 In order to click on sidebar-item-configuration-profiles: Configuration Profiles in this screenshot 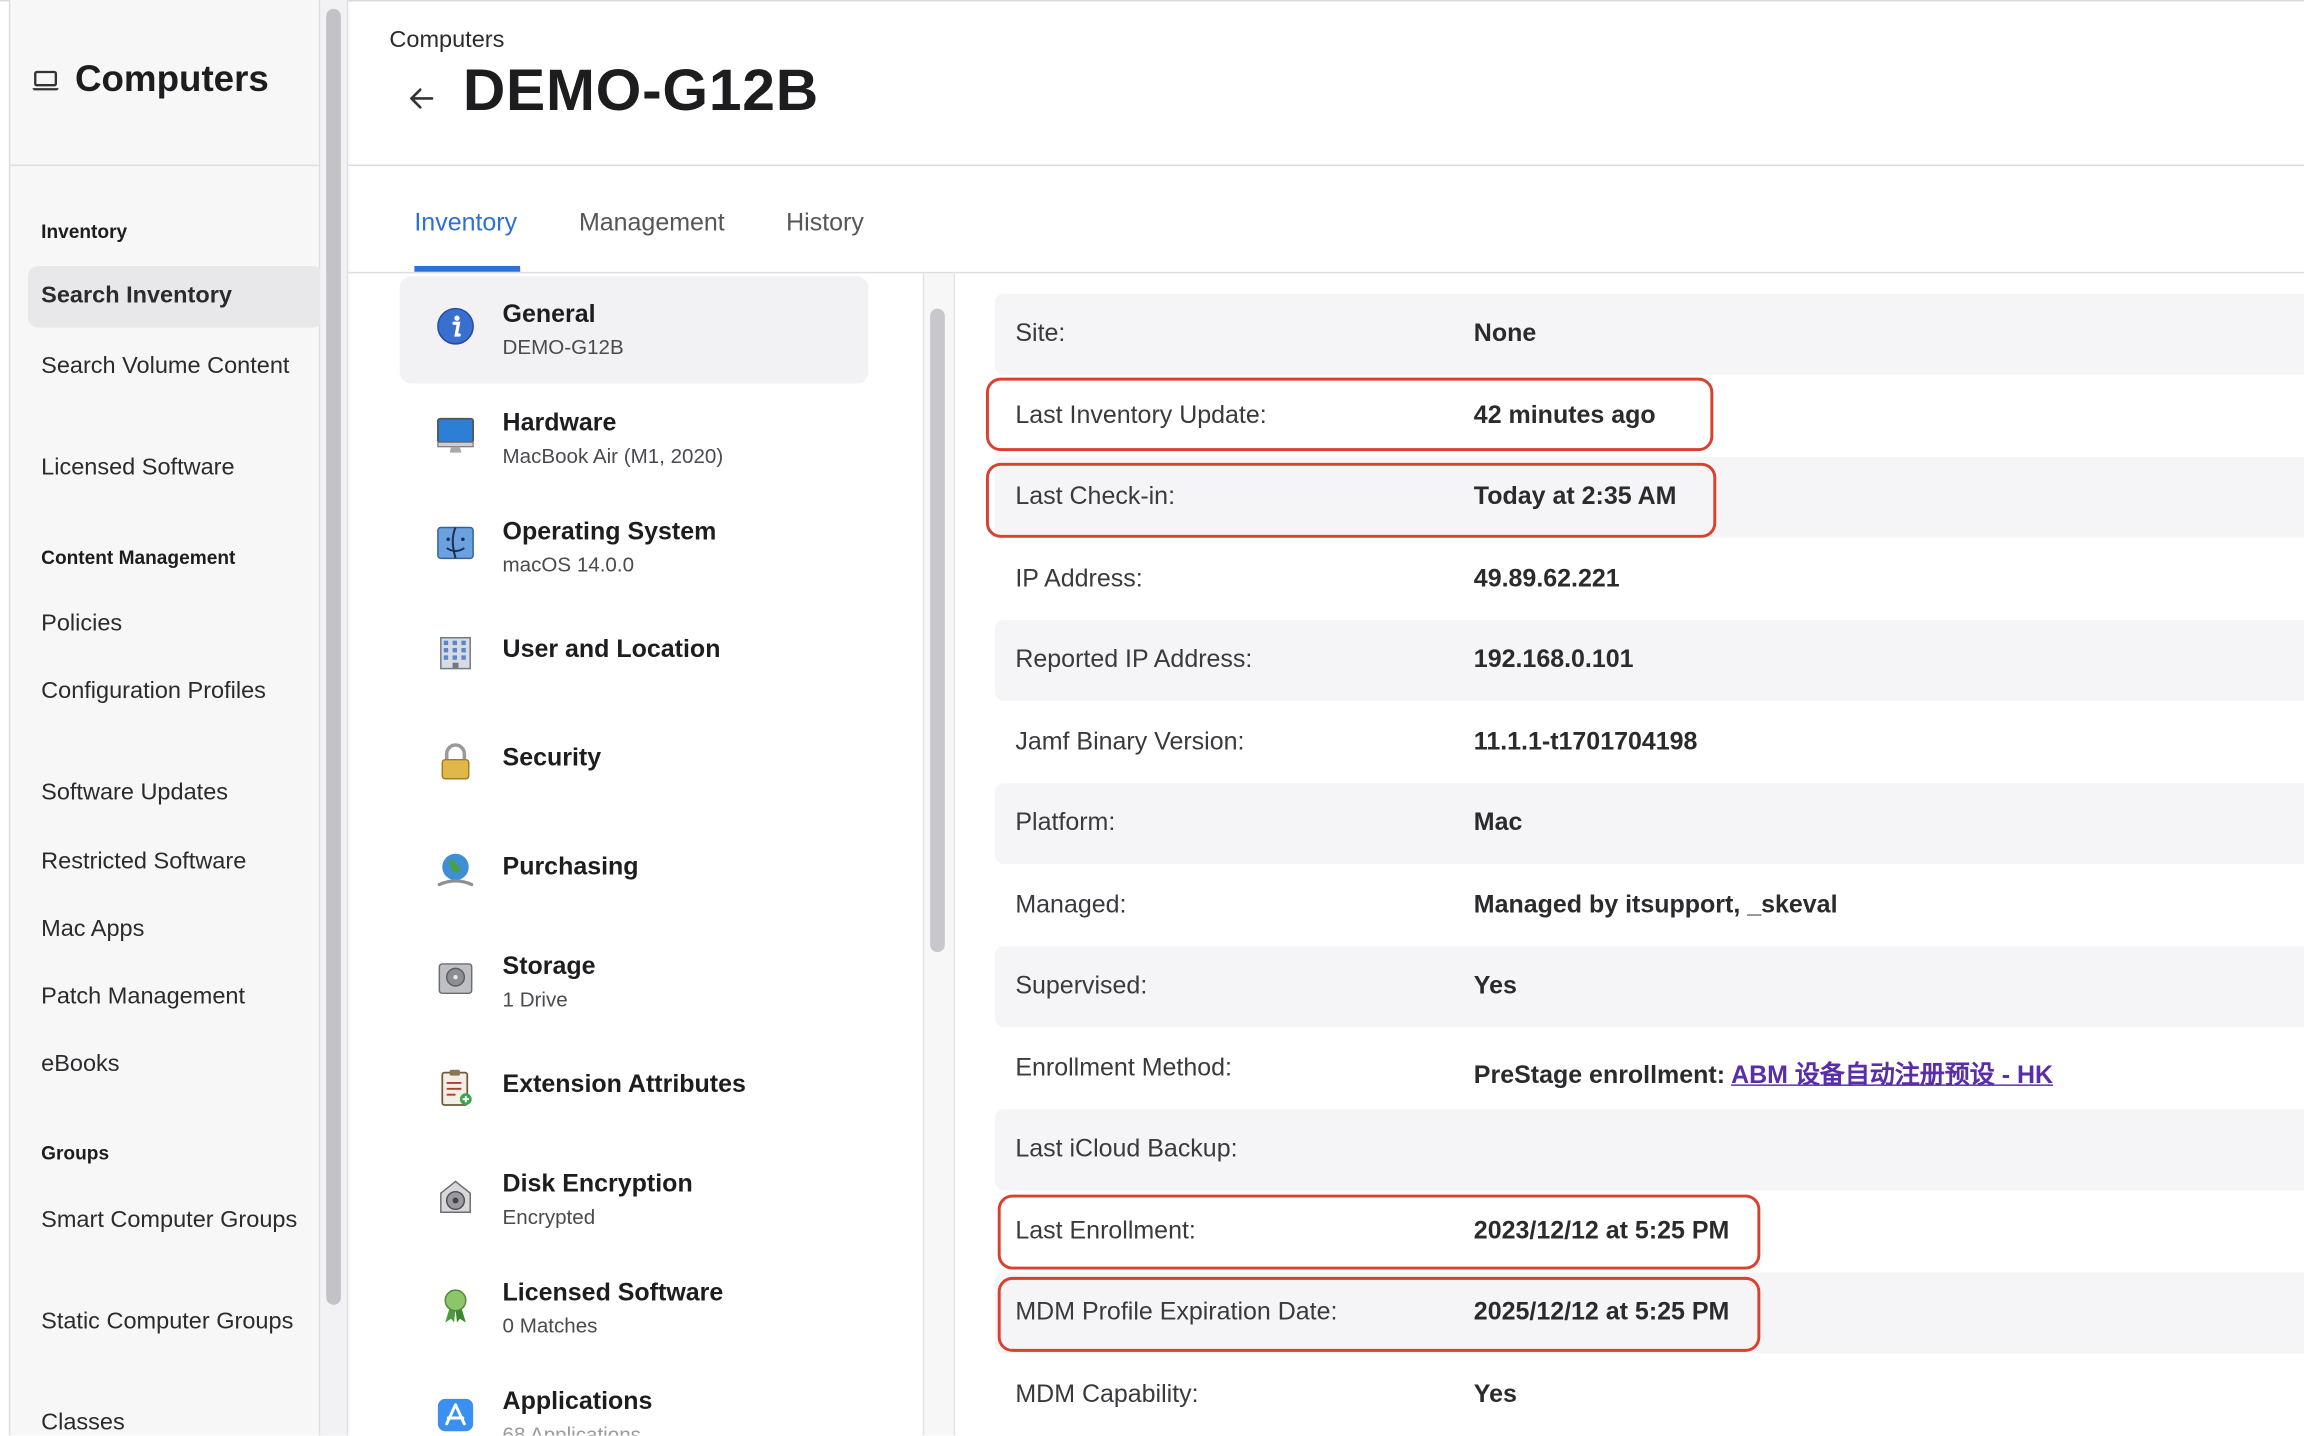, I will do `click(175, 691)`.